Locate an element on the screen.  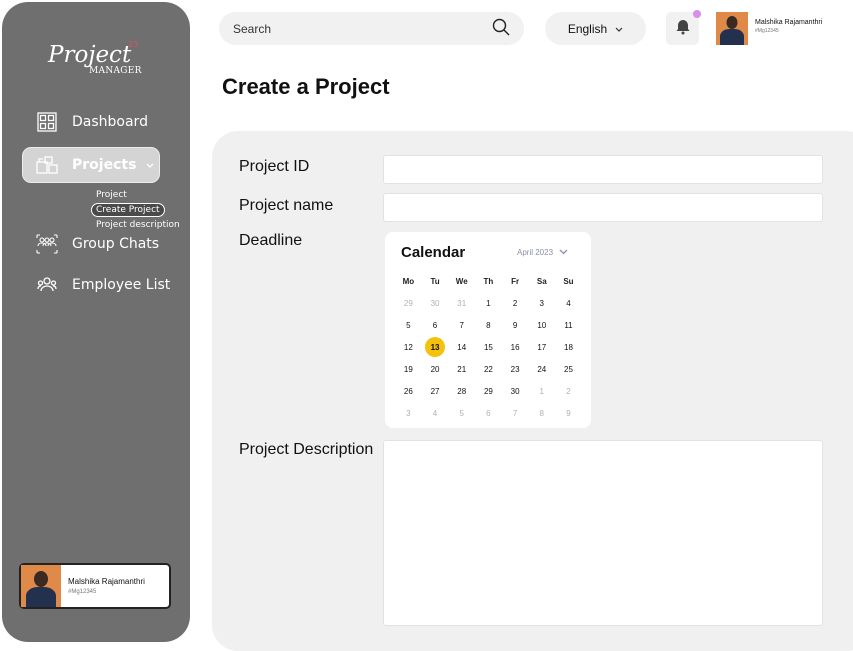
sidebar-profile-card: Malshika Rajamanthri #Mg12345 is located at coordinates (95, 586).